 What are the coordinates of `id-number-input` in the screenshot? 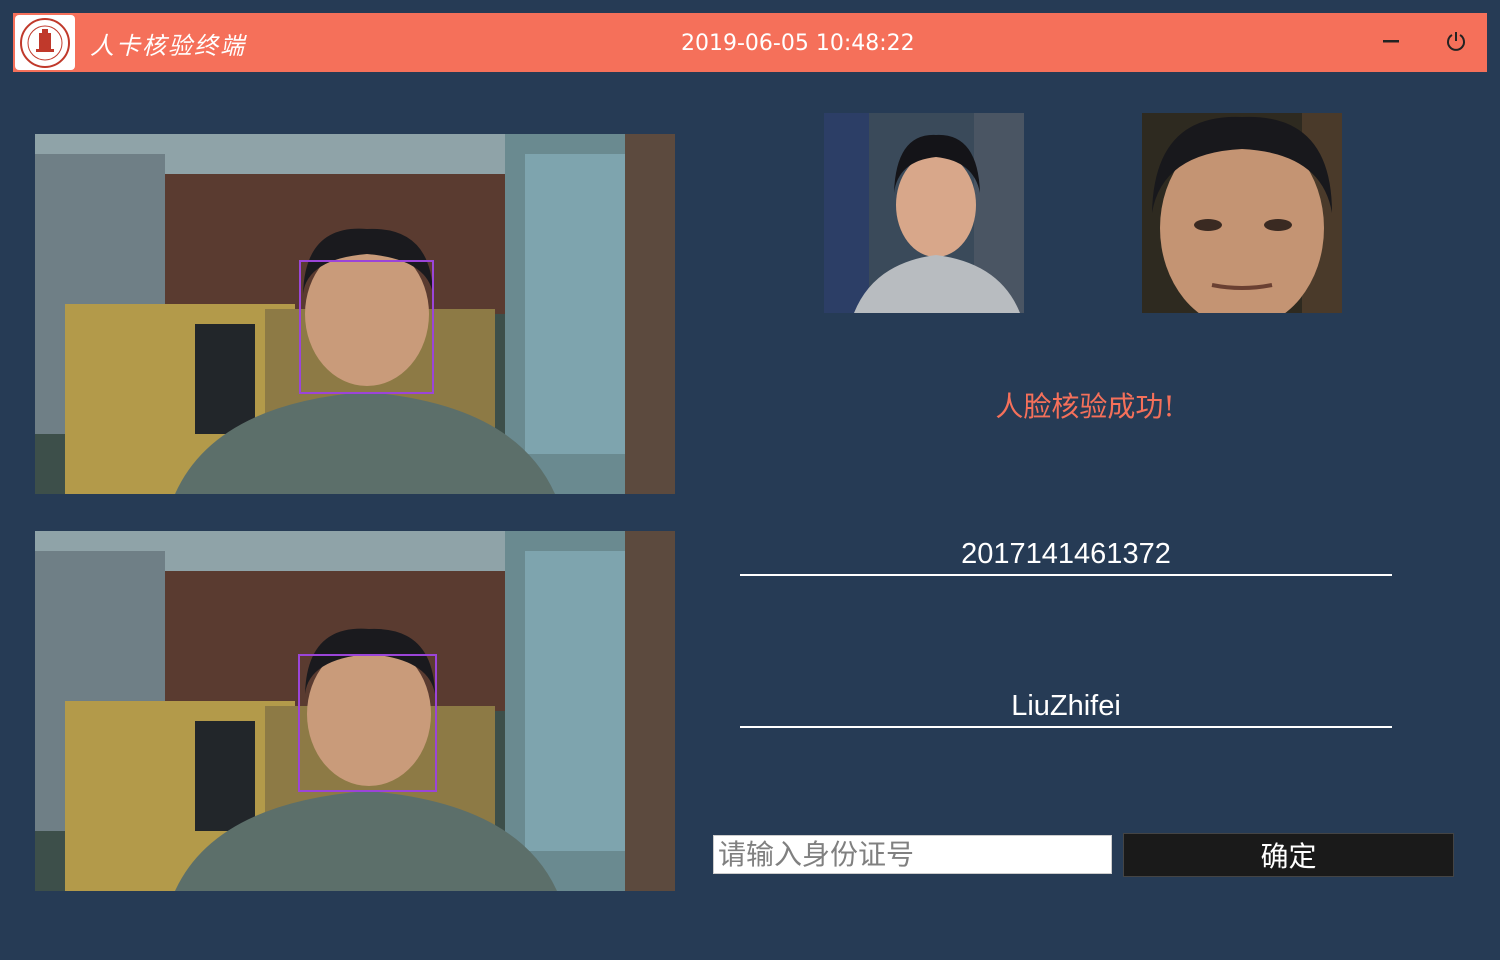 It's located at (912, 854).